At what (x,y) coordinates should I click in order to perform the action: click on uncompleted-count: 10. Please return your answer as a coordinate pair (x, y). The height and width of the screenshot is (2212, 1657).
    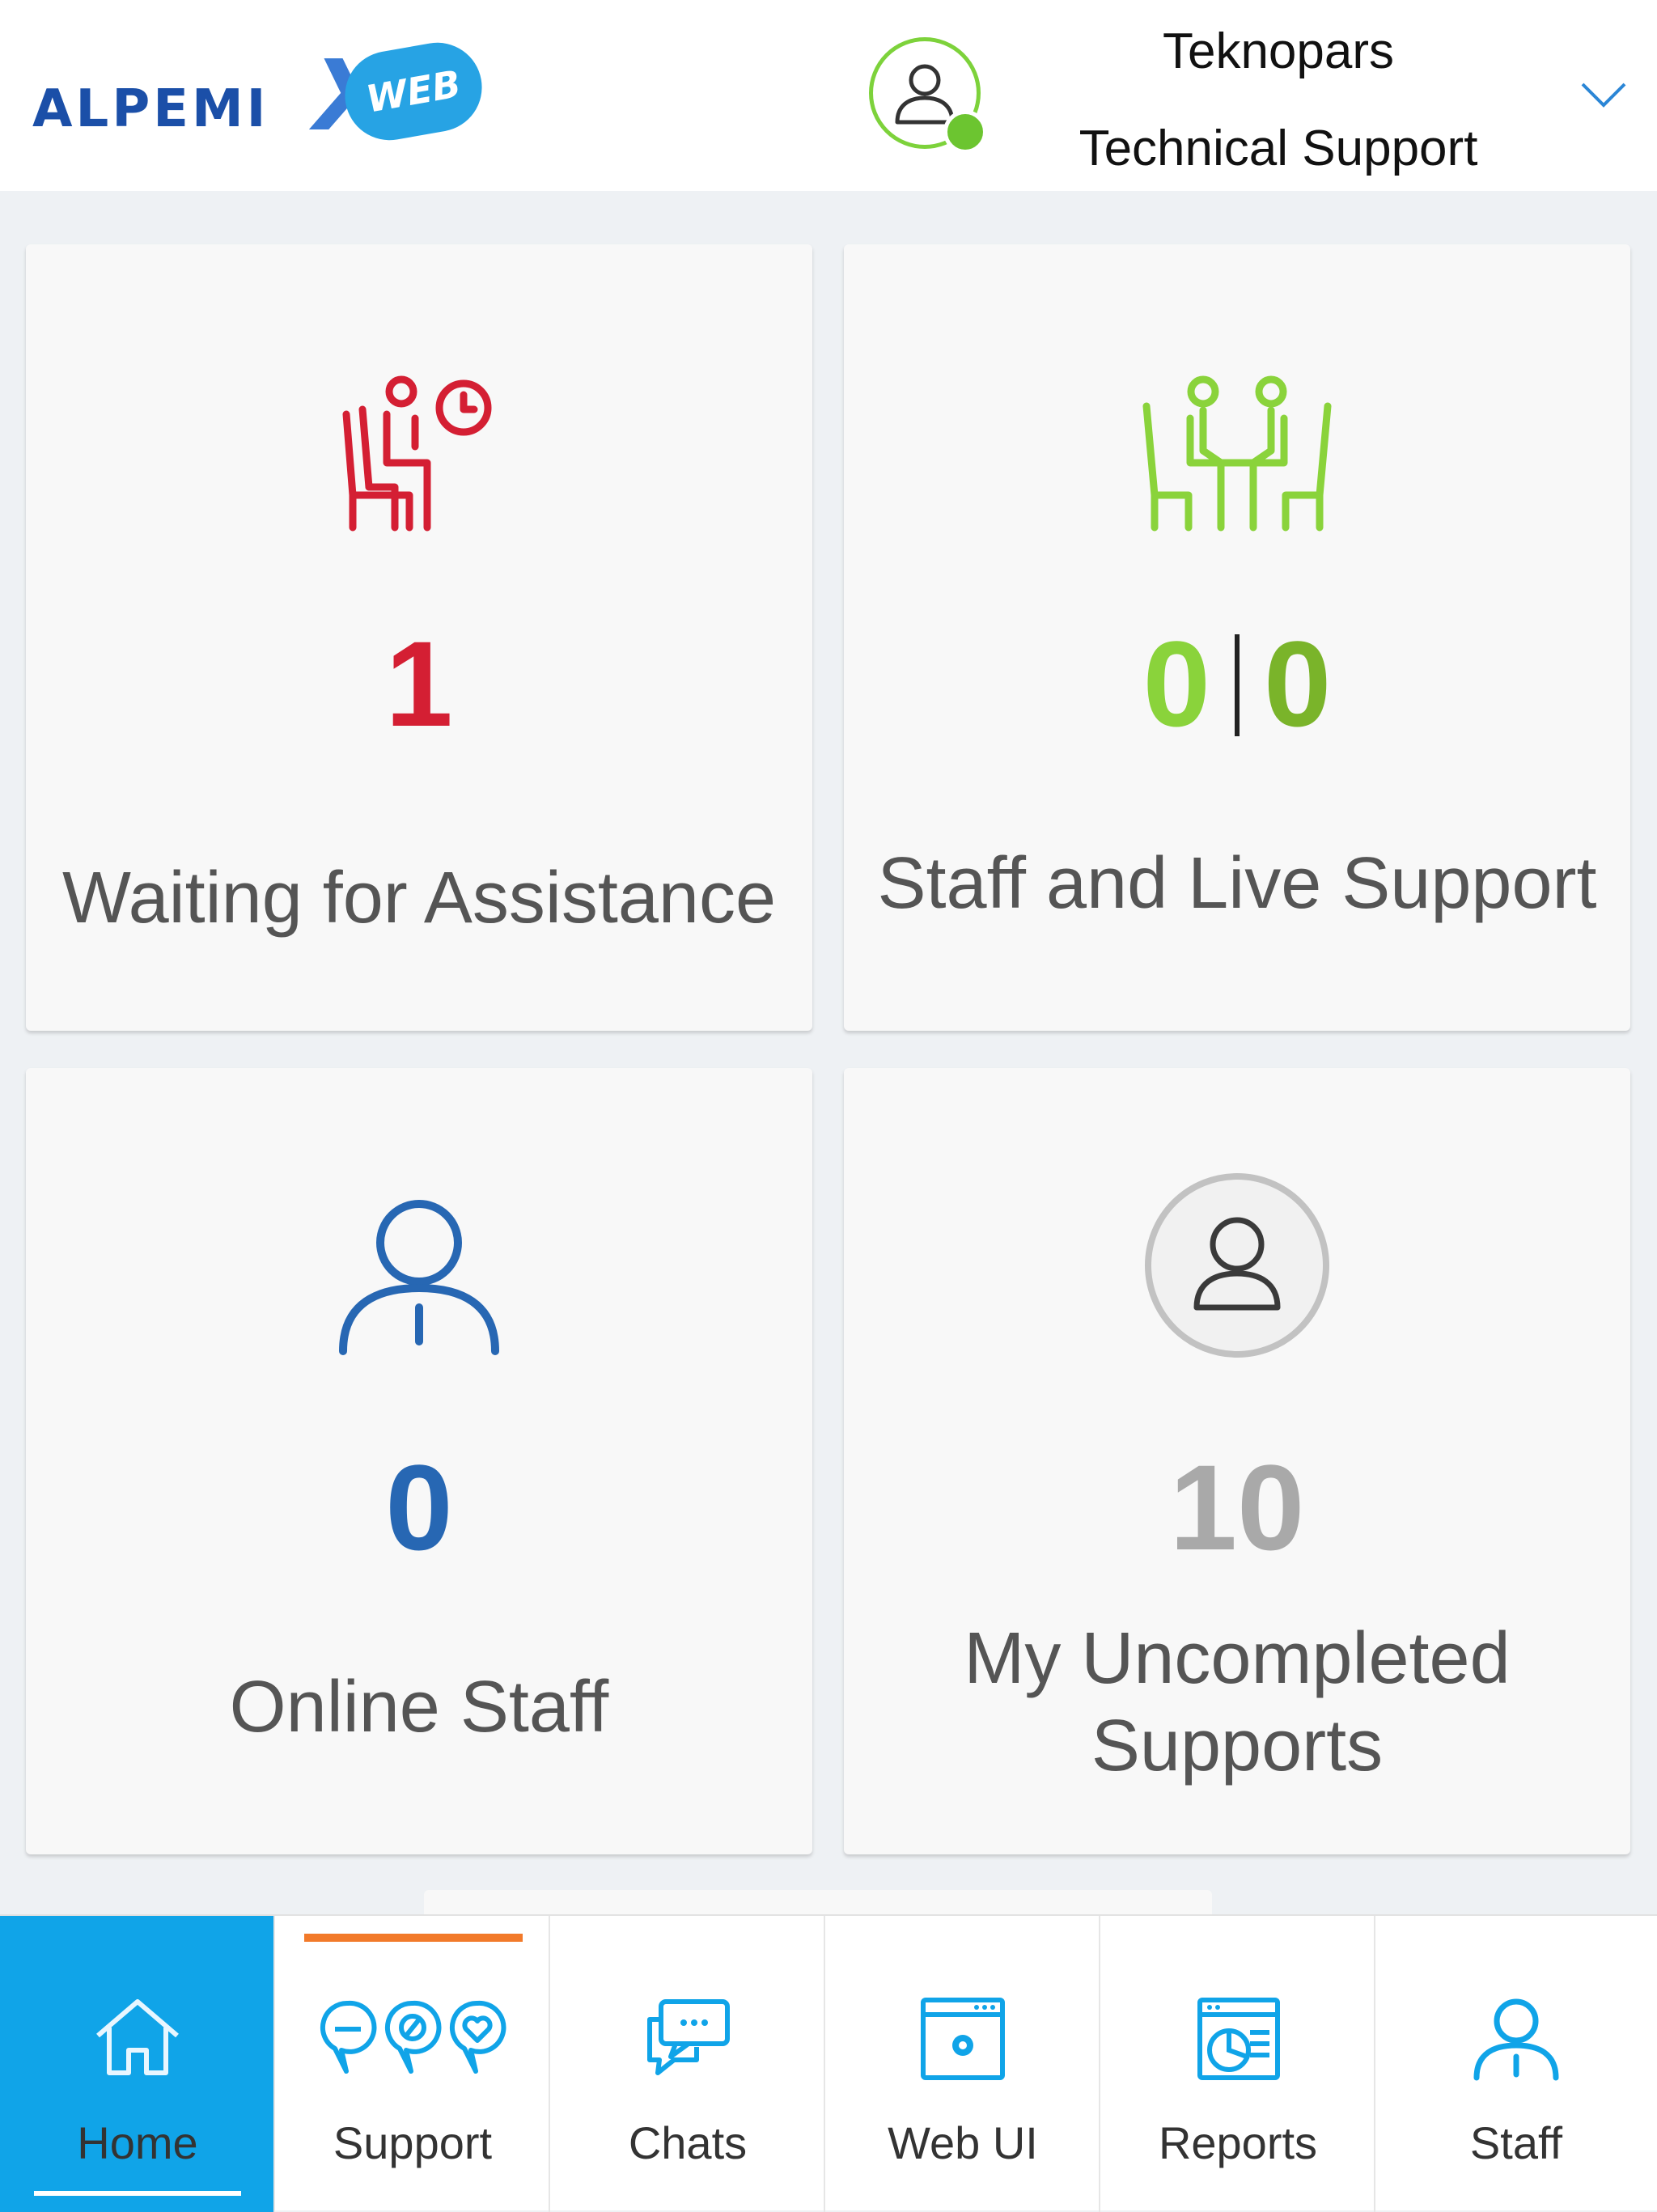
    Looking at the image, I should click on (1237, 1507).